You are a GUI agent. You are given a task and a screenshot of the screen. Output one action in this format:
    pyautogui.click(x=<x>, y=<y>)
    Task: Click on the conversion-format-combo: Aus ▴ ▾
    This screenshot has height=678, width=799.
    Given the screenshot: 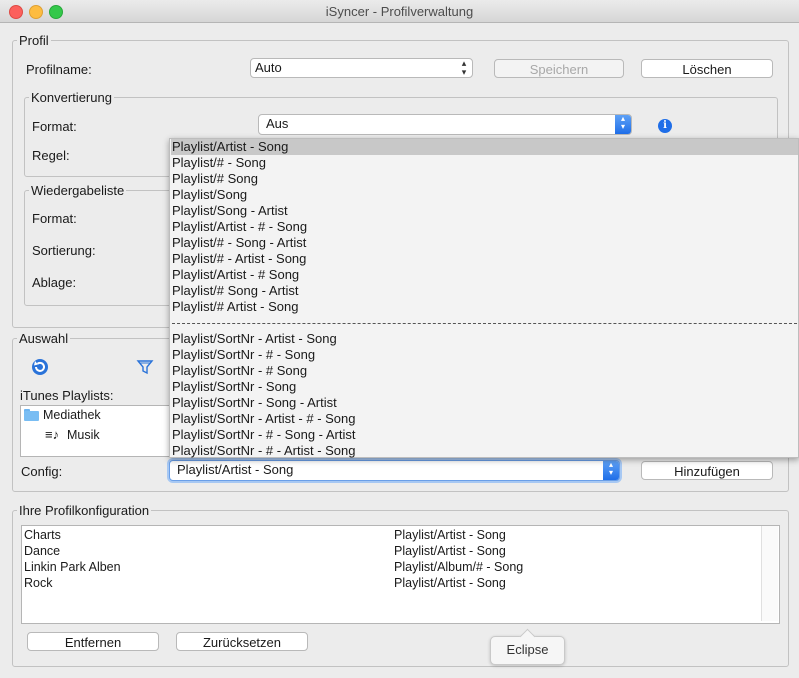 What is the action you would take?
    pyautogui.click(x=445, y=124)
    